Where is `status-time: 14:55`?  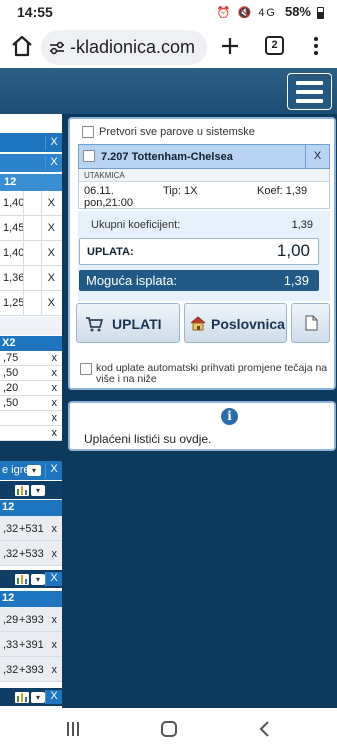 status-time: 14:55 is located at coordinates (35, 12).